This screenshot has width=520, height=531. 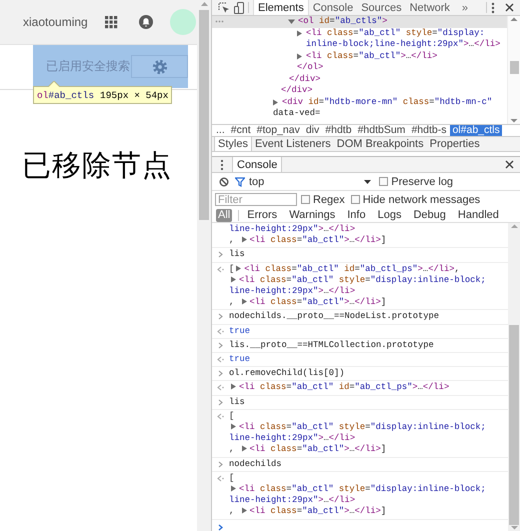 What do you see at coordinates (240, 181) in the screenshot?
I see `filter-icon` at bounding box center [240, 181].